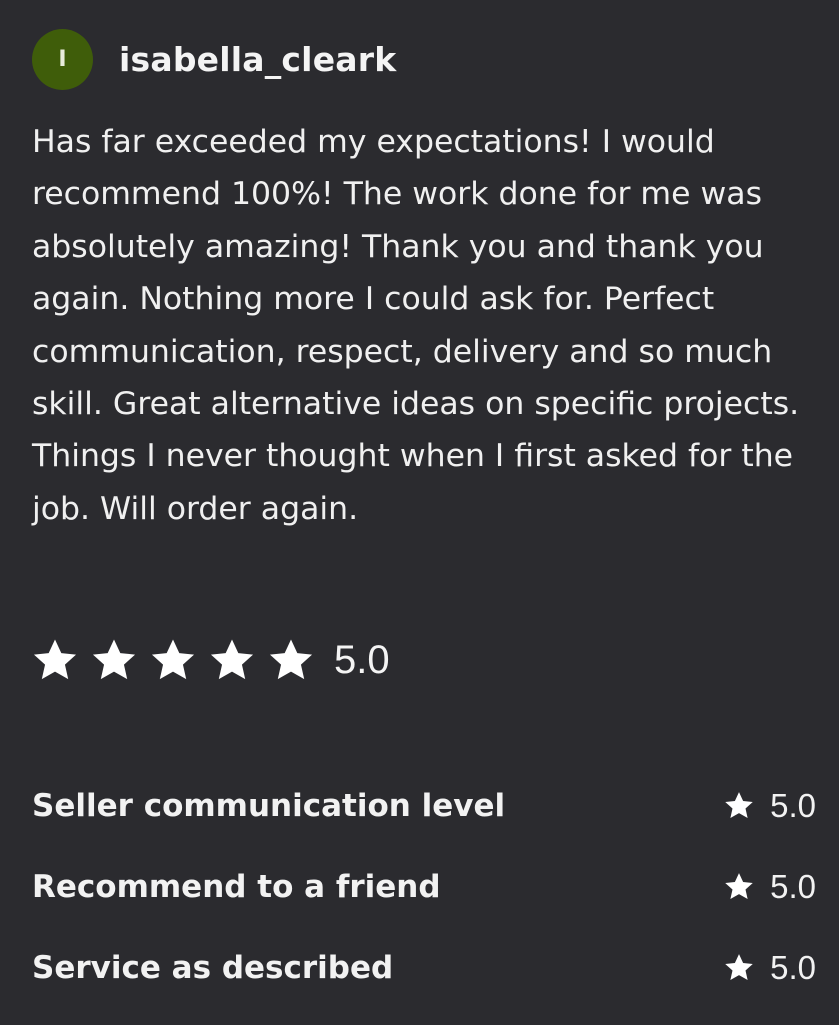 This screenshot has height=1025, width=839. What do you see at coordinates (257, 59) in the screenshot?
I see `reviewer-username: isabella_cleark` at bounding box center [257, 59].